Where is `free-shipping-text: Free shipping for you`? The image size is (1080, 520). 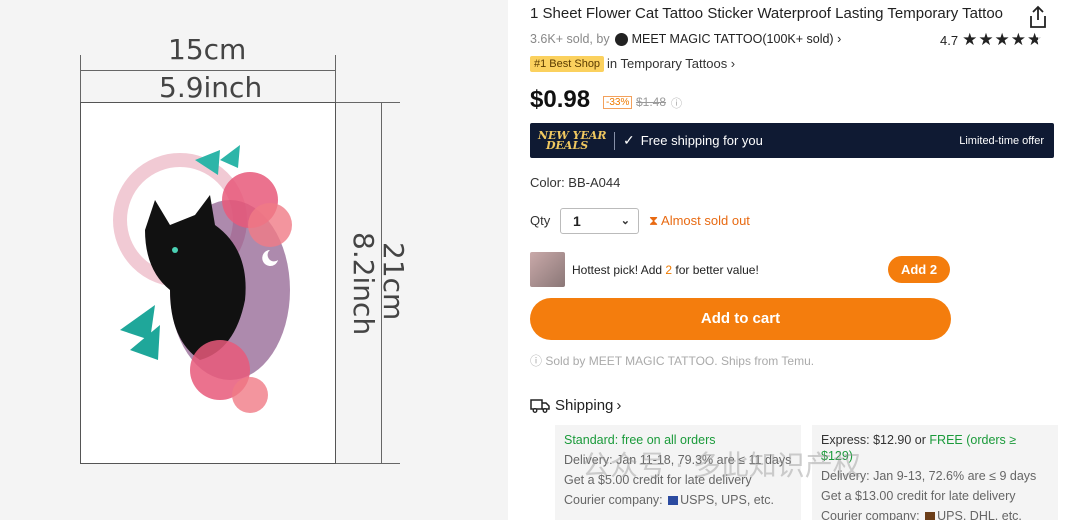 free-shipping-text: Free shipping for you is located at coordinates (701, 140).